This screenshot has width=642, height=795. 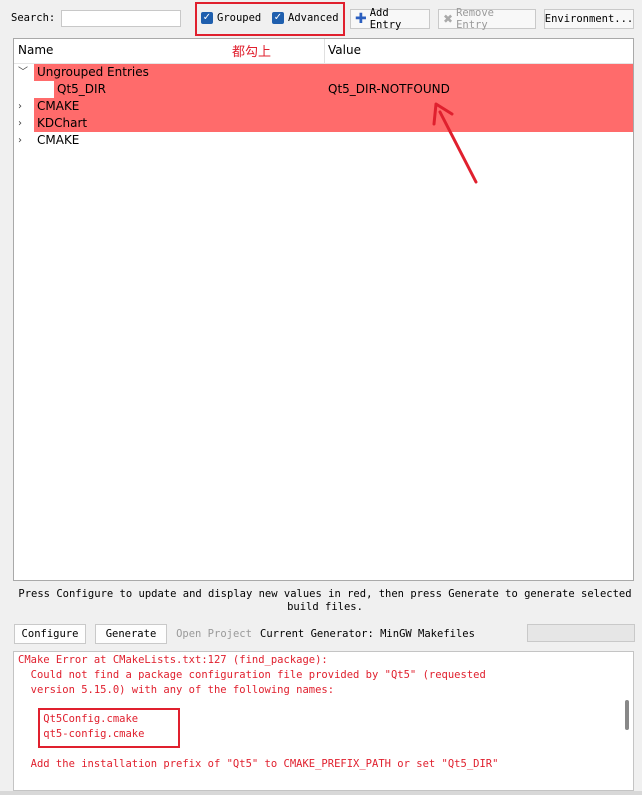 I want to click on tree-row-kdchart: › KDChart, so click(x=323, y=123).